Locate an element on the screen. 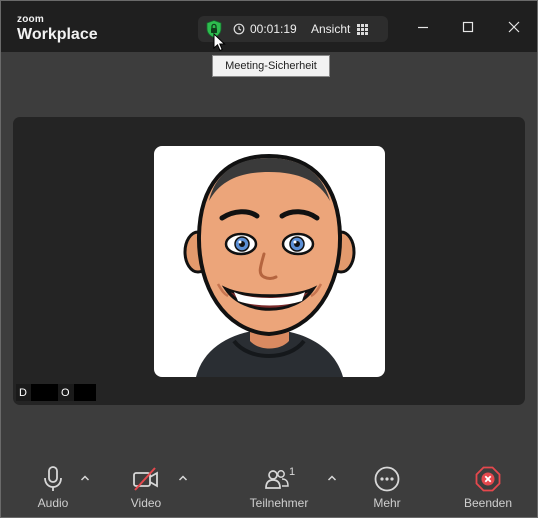  participants-icon is located at coordinates (277, 479).